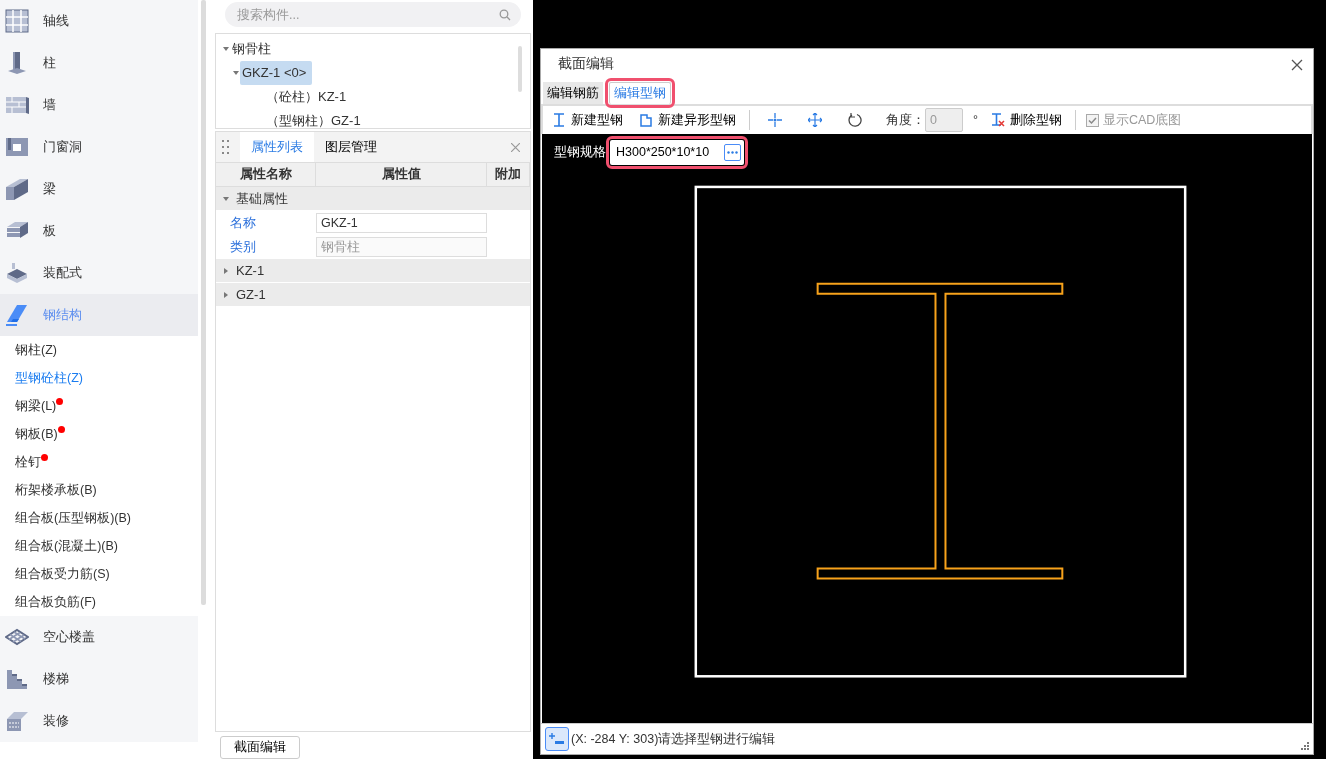 The width and height of the screenshot is (1326, 759). I want to click on dialog-title: 截面编辑, so click(586, 64).